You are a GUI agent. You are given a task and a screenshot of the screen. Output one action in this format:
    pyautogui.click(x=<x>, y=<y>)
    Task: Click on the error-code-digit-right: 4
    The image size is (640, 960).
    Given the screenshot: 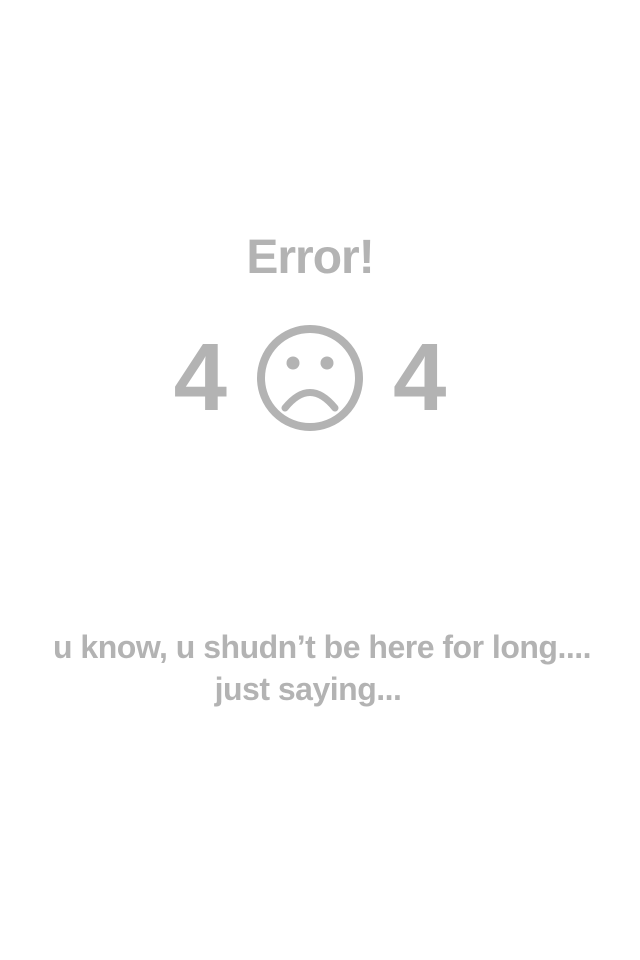 What is the action you would take?
    pyautogui.click(x=420, y=377)
    